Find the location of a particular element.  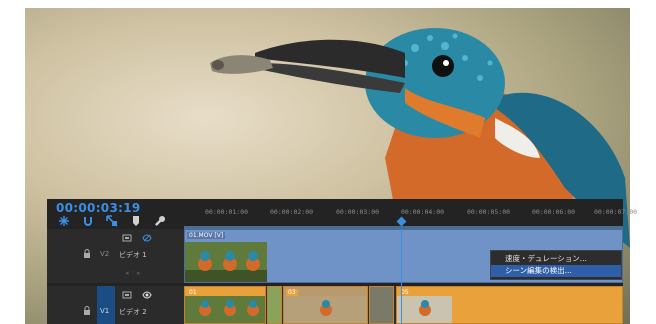

clip-v1: 01 is located at coordinates (225, 305).